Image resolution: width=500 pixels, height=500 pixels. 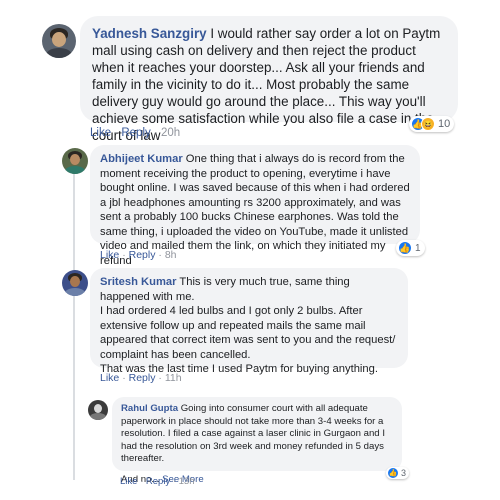 I want to click on reply-link: Reply, so click(x=158, y=481).